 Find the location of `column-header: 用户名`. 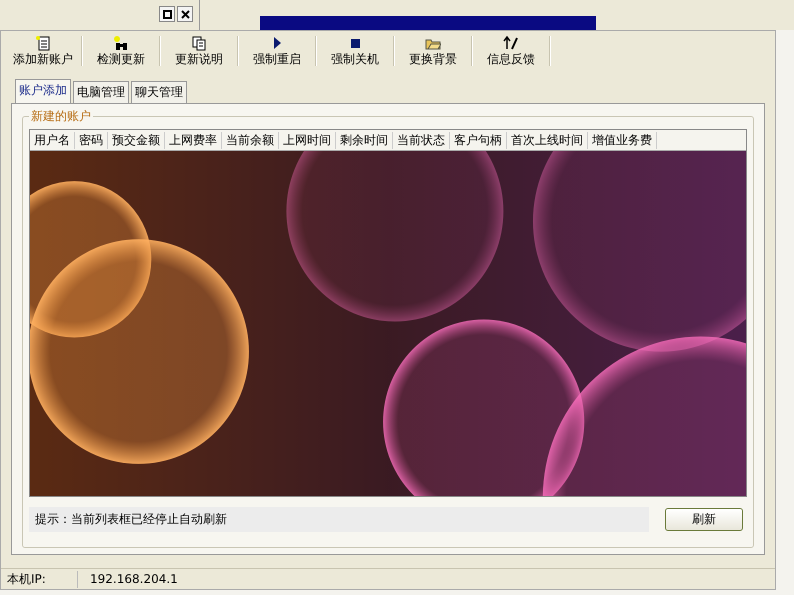

column-header: 用户名 is located at coordinates (52, 140).